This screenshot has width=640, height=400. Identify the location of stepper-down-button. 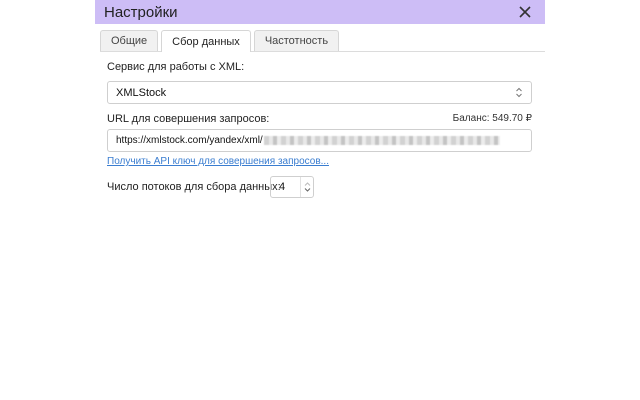
(307, 190).